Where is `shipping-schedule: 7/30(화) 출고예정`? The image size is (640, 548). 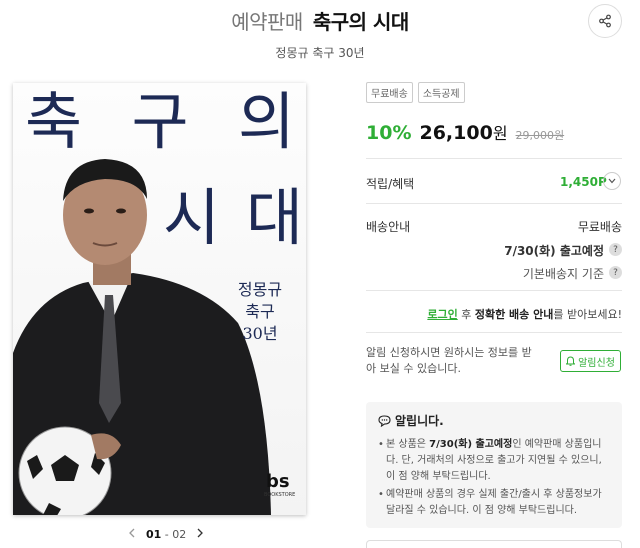 shipping-schedule: 7/30(화) 출고예정 is located at coordinates (554, 251).